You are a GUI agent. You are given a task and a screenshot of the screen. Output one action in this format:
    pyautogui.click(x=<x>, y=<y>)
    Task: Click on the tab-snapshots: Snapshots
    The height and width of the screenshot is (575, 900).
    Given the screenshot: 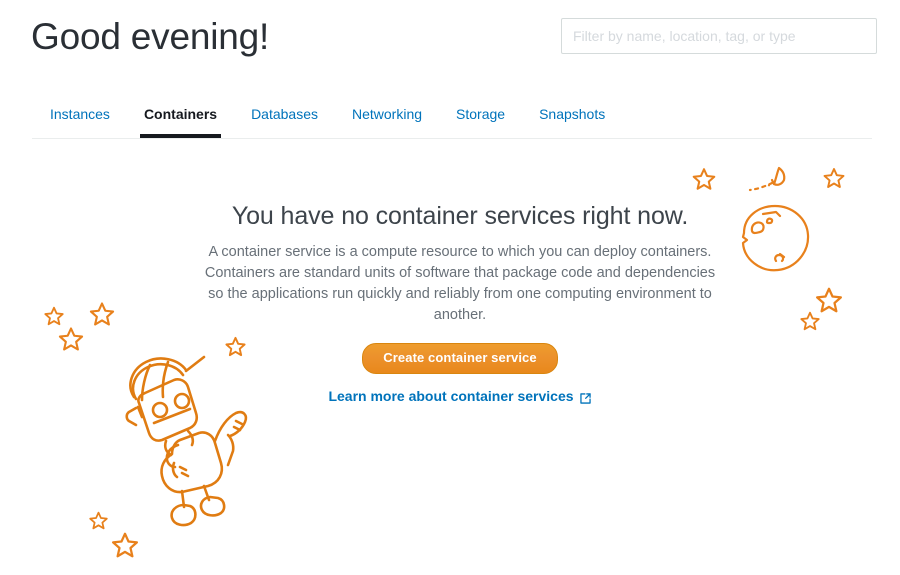 What is the action you would take?
    pyautogui.click(x=572, y=119)
    